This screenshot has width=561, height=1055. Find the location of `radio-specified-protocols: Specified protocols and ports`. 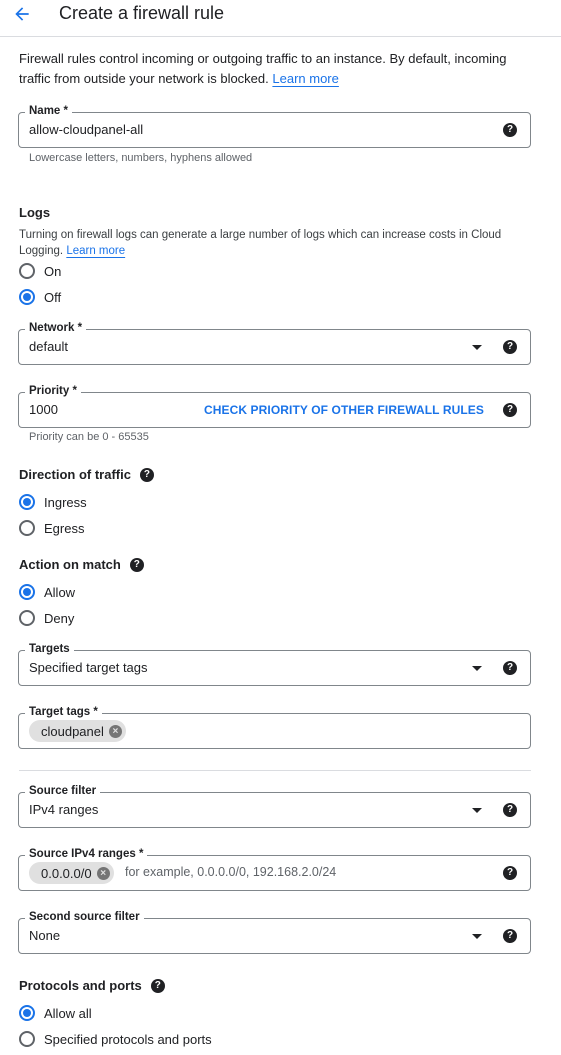

radio-specified-protocols: Specified protocols and ports is located at coordinates (115, 1039).